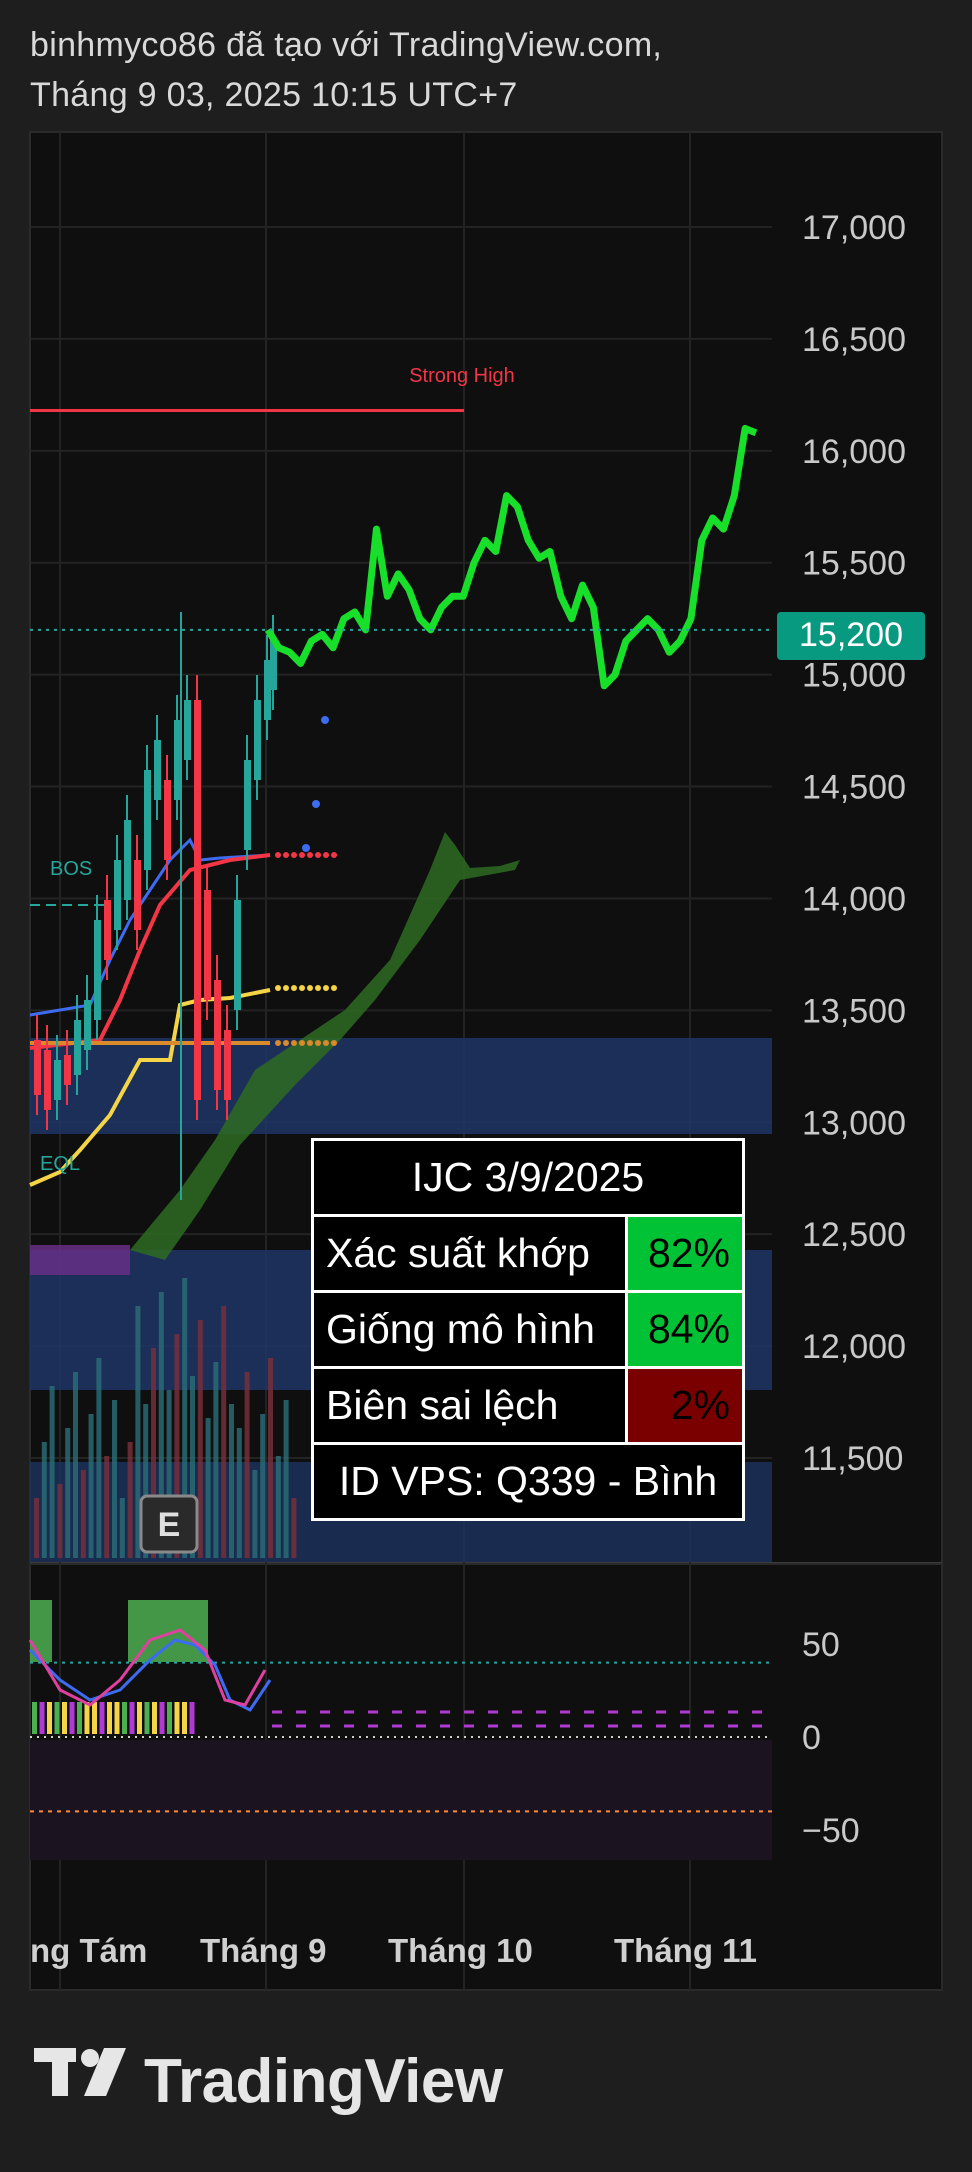 This screenshot has width=972, height=2172. Describe the element at coordinates (854, 228) in the screenshot. I see `price-tick-label: 17,000` at that location.